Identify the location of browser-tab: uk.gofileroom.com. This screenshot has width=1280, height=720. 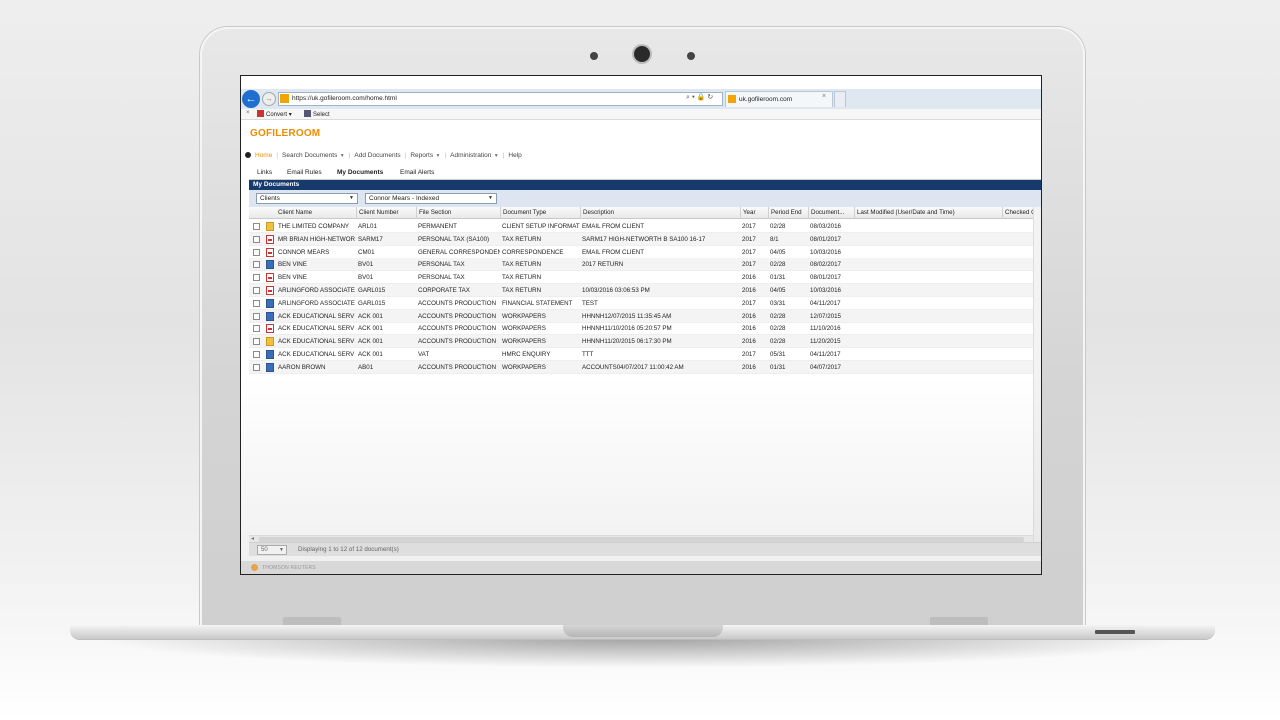
(779, 99).